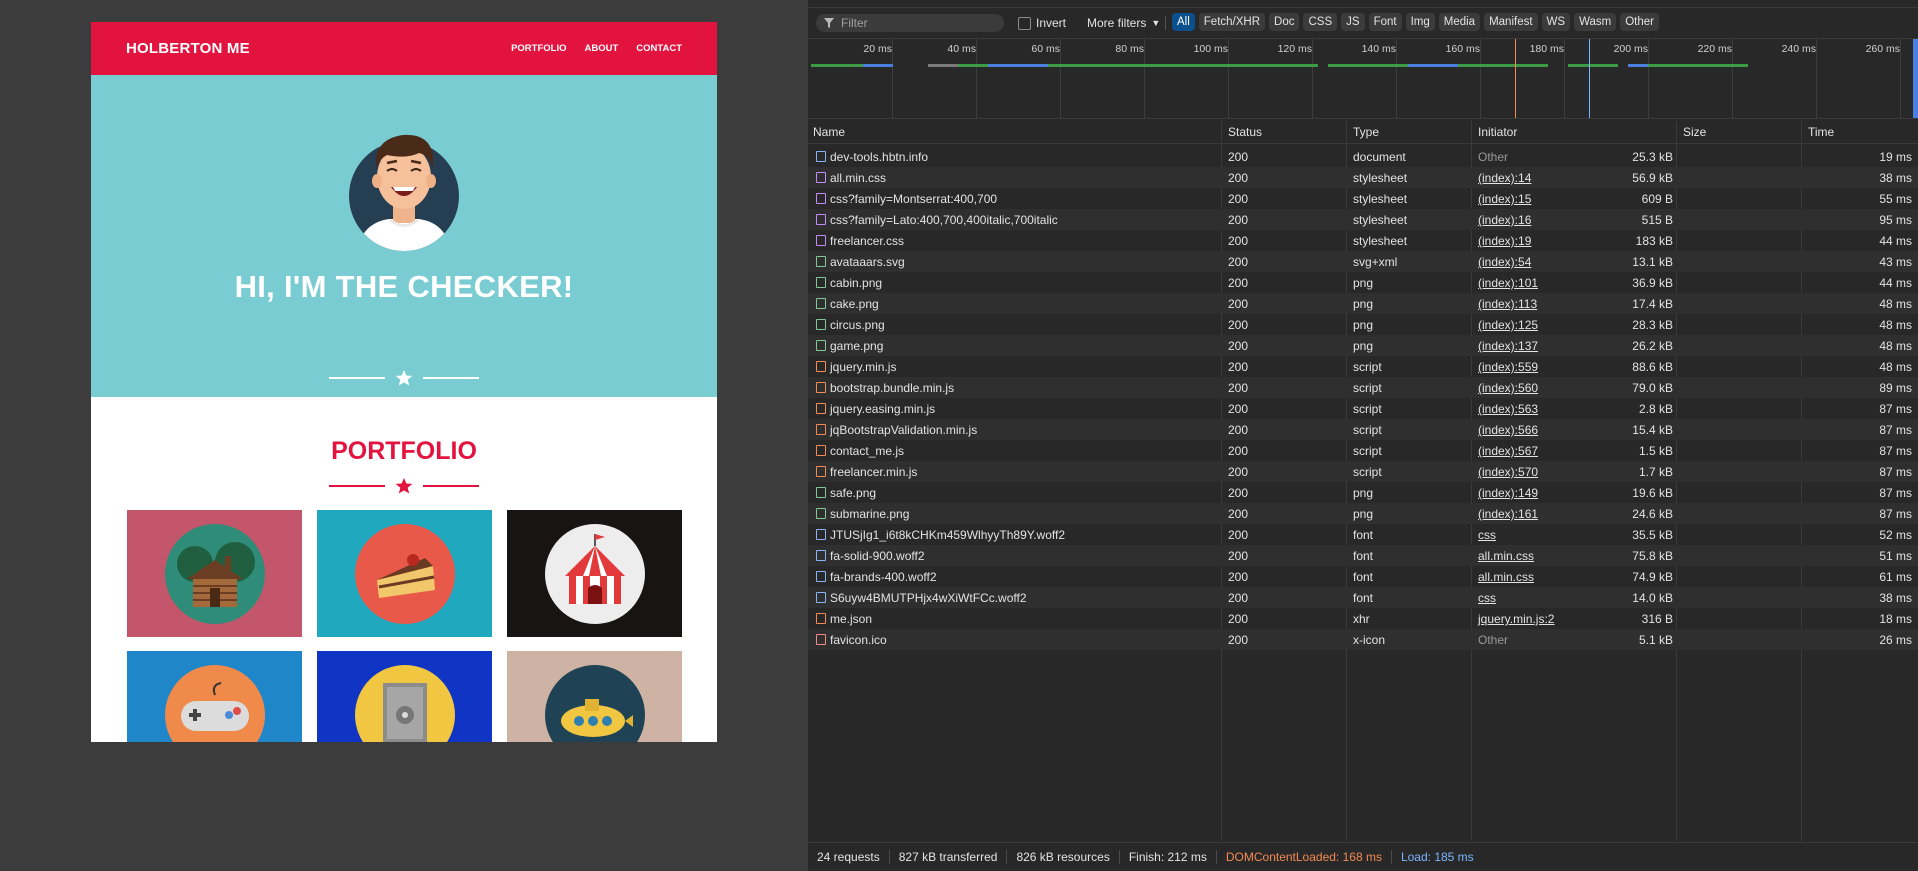  I want to click on filter-chip-media: Media, so click(1459, 22).